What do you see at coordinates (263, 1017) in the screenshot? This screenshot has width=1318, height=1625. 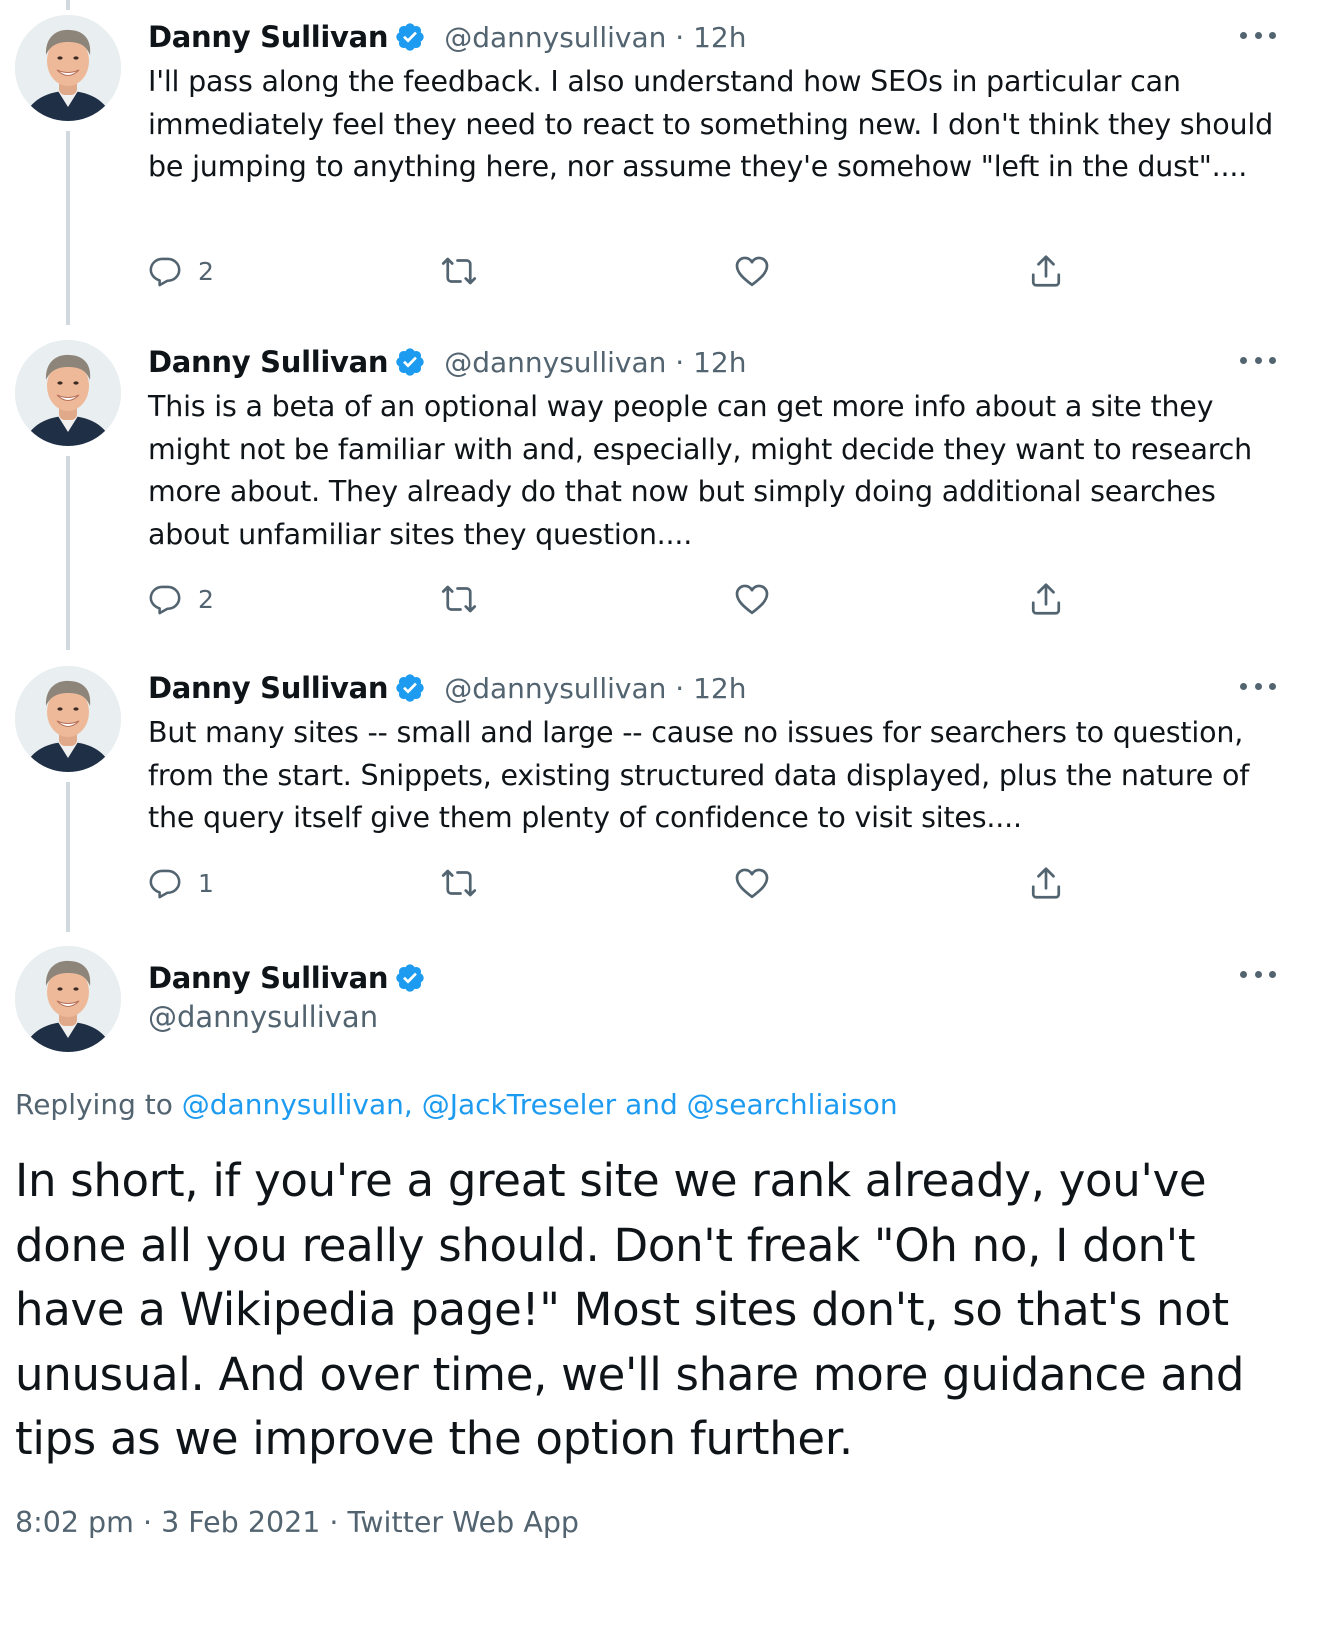 I see `main-author-handle: @dannysullivan` at bounding box center [263, 1017].